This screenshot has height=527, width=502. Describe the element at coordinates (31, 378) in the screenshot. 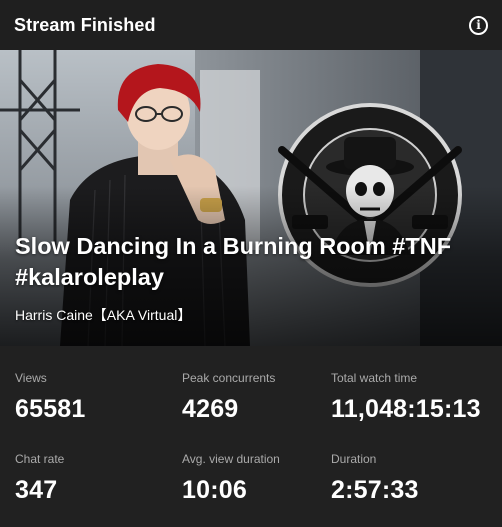

I see `stat-label: Views` at that location.